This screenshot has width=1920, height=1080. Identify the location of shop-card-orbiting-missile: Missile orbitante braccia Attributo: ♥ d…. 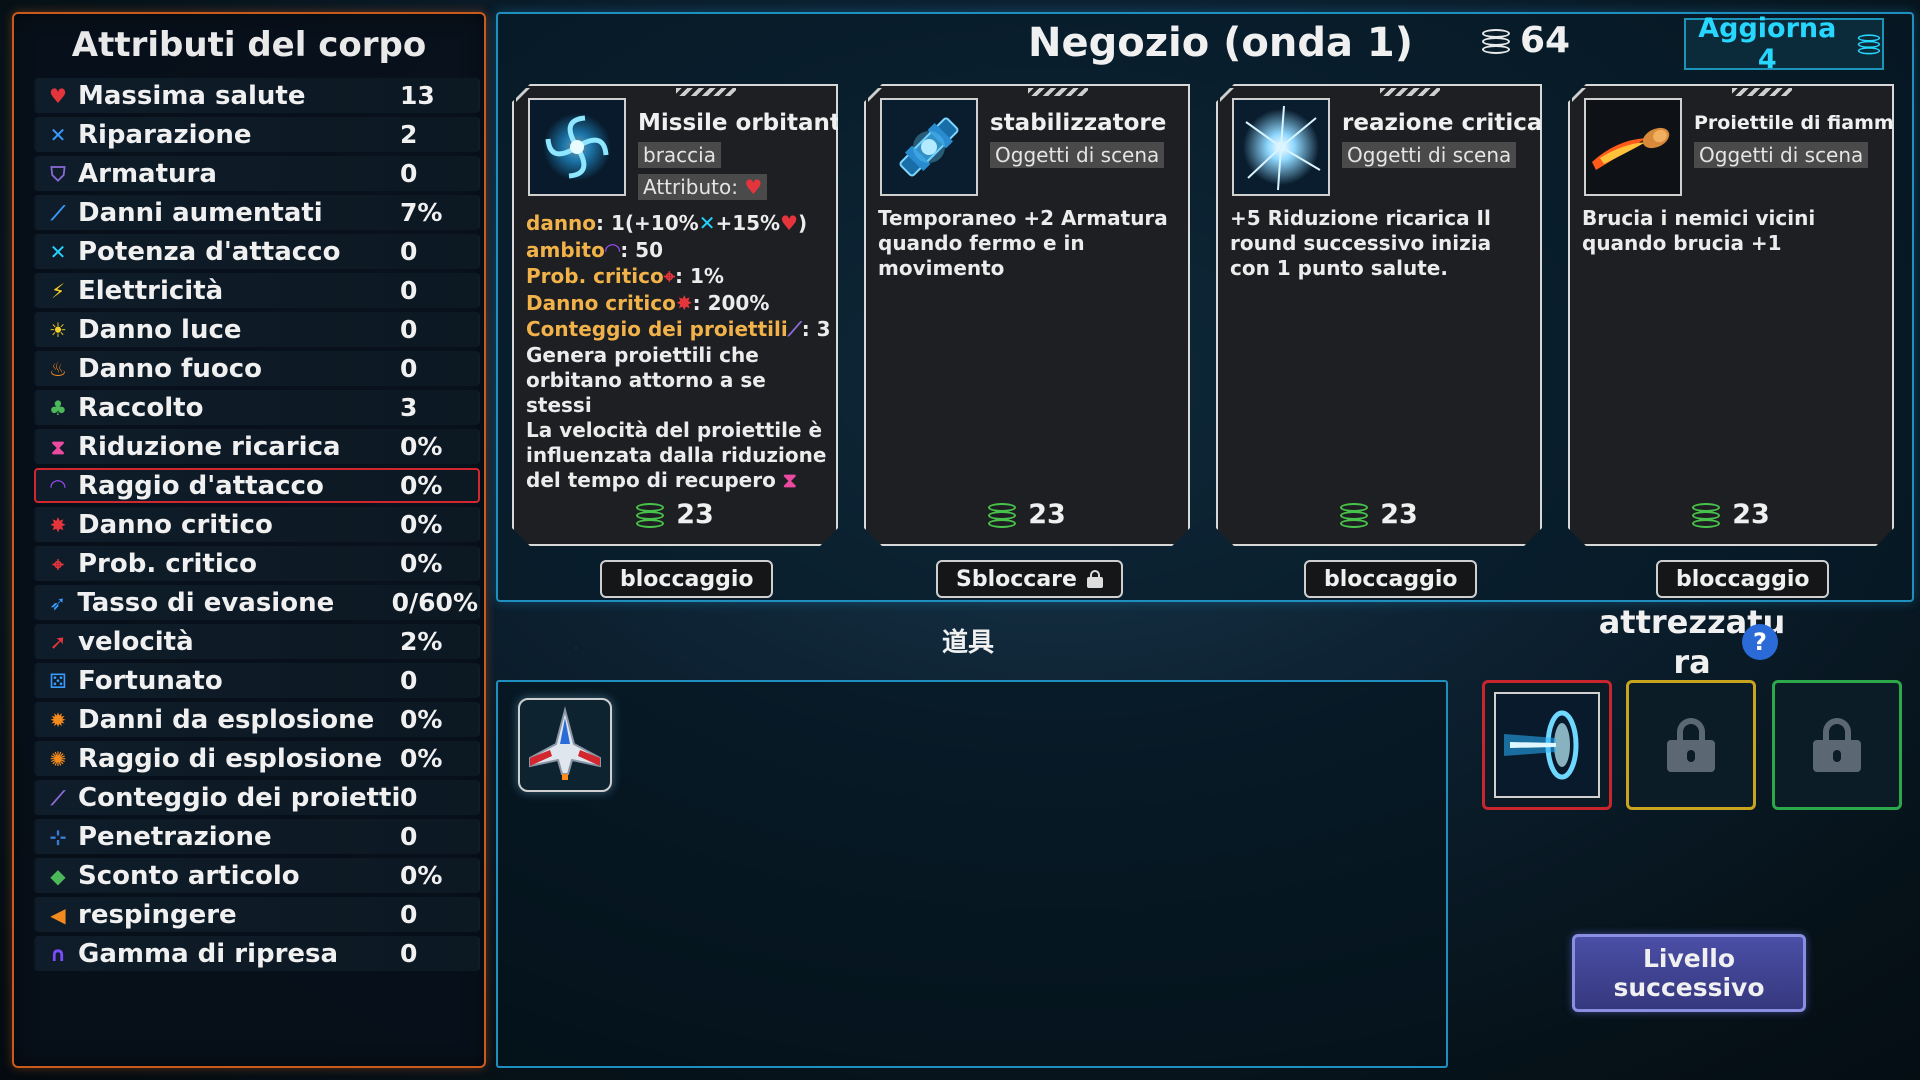
(675, 315).